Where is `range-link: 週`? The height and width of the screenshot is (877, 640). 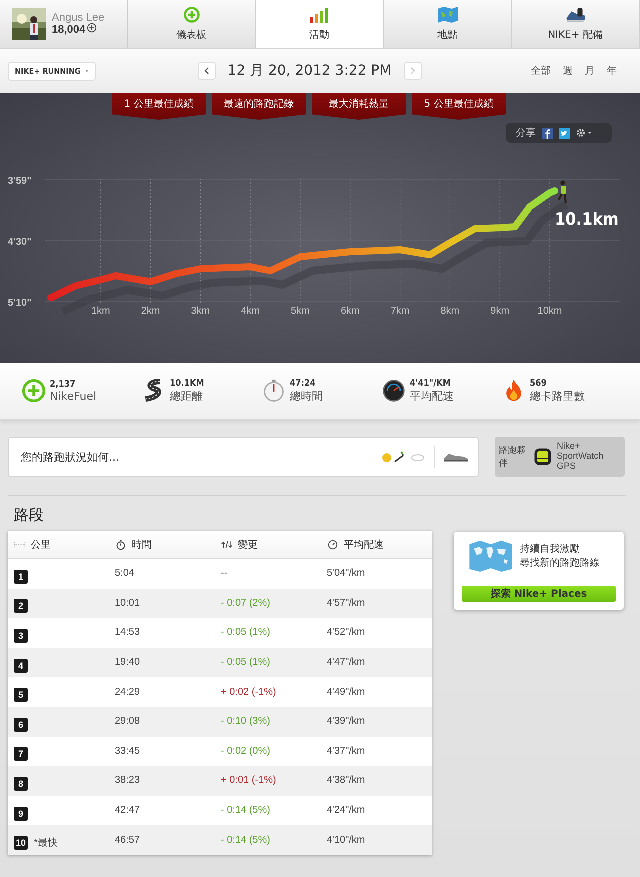 range-link: 週 is located at coordinates (568, 71).